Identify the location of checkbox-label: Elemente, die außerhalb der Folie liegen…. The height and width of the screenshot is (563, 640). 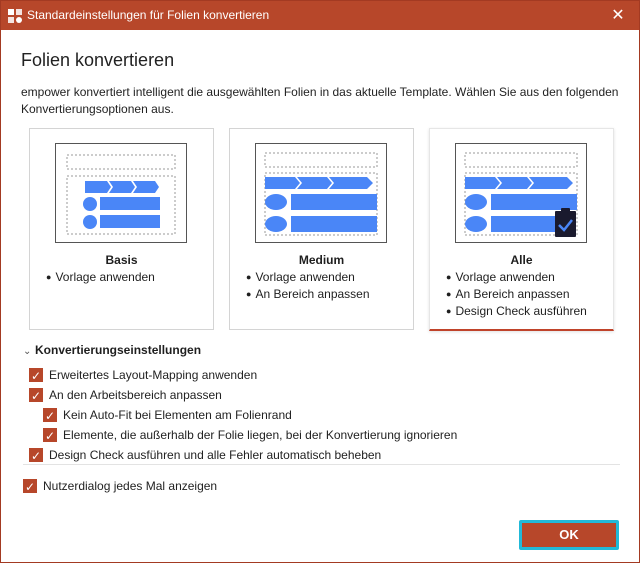
(260, 435).